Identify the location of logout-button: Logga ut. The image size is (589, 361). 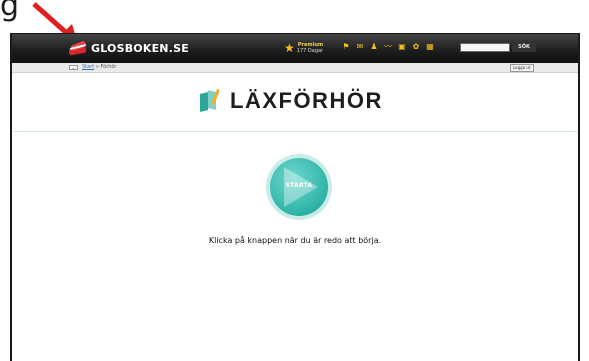
(522, 68).